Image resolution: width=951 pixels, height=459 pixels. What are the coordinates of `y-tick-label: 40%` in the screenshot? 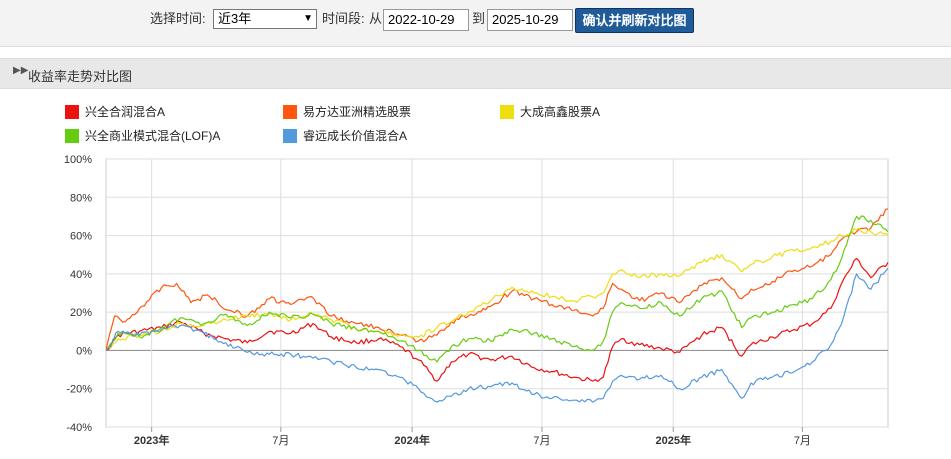 It's located at (81, 275).